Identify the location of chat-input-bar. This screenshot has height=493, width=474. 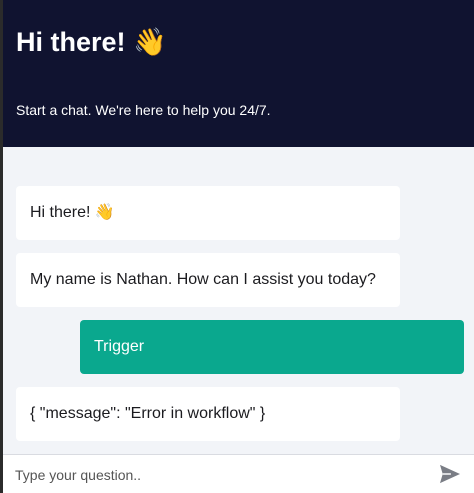
(238, 473).